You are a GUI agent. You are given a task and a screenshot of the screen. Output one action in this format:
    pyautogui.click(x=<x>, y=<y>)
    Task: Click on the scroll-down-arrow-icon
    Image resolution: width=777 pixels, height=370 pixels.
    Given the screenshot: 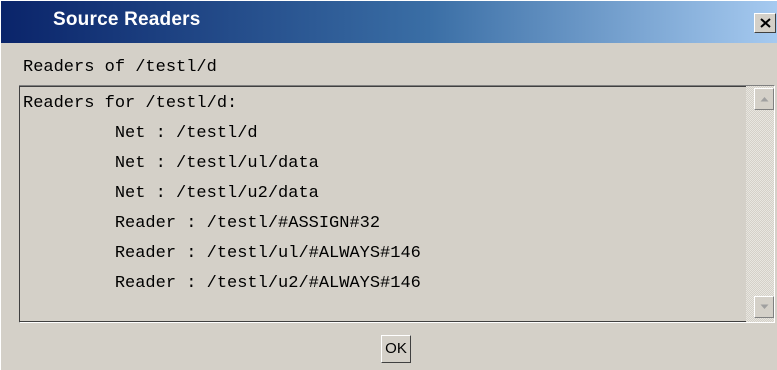 What is the action you would take?
    pyautogui.click(x=764, y=306)
    